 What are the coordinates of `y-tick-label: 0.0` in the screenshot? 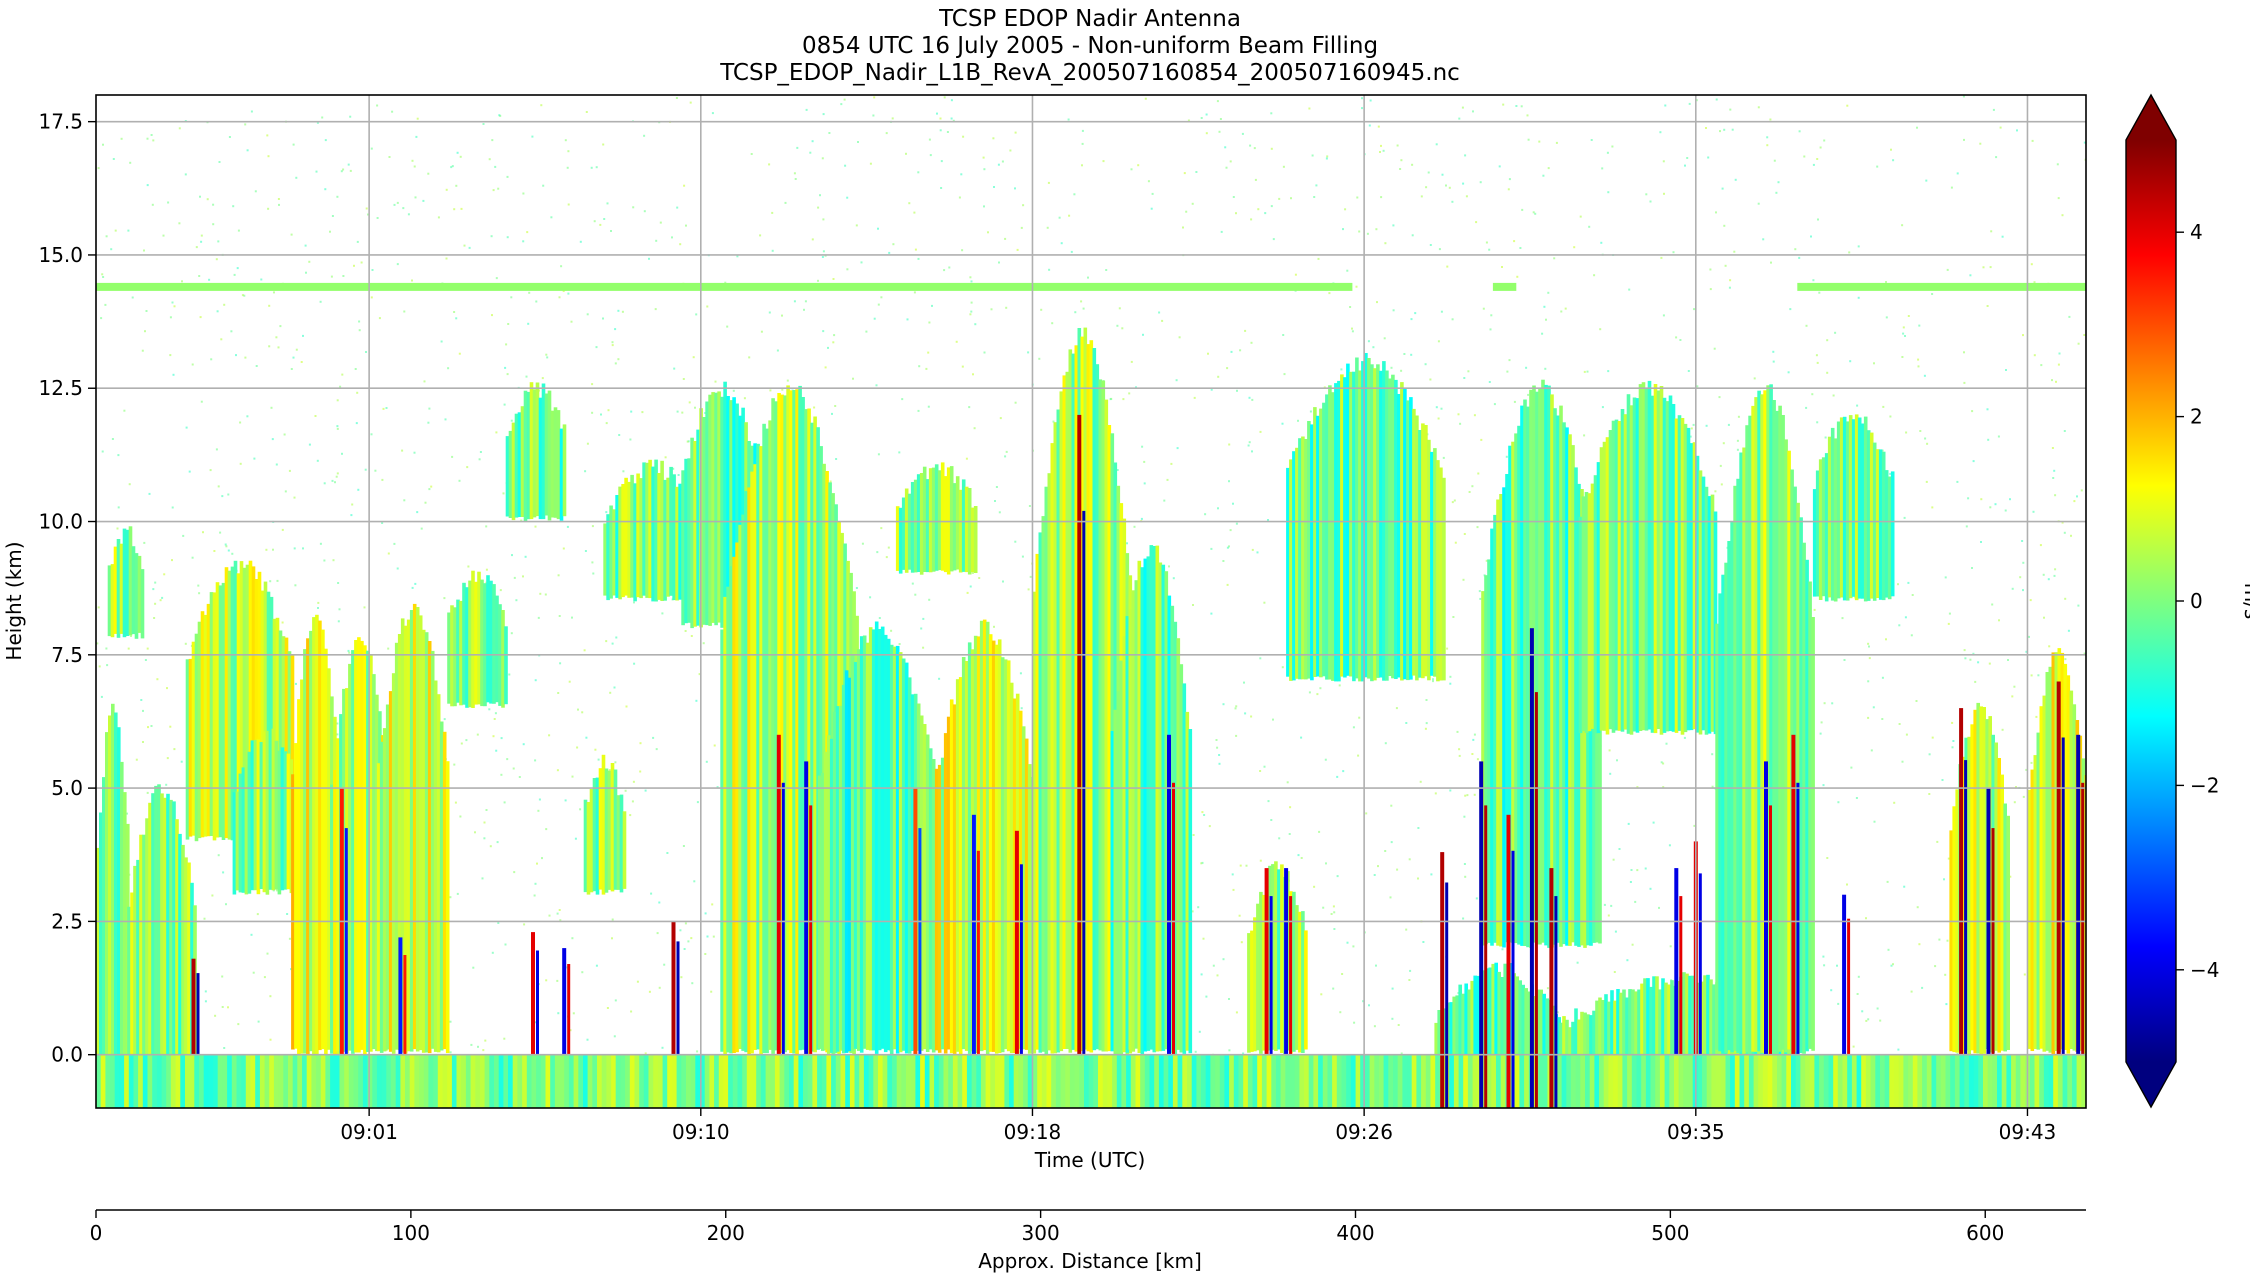 It's located at (67, 1055).